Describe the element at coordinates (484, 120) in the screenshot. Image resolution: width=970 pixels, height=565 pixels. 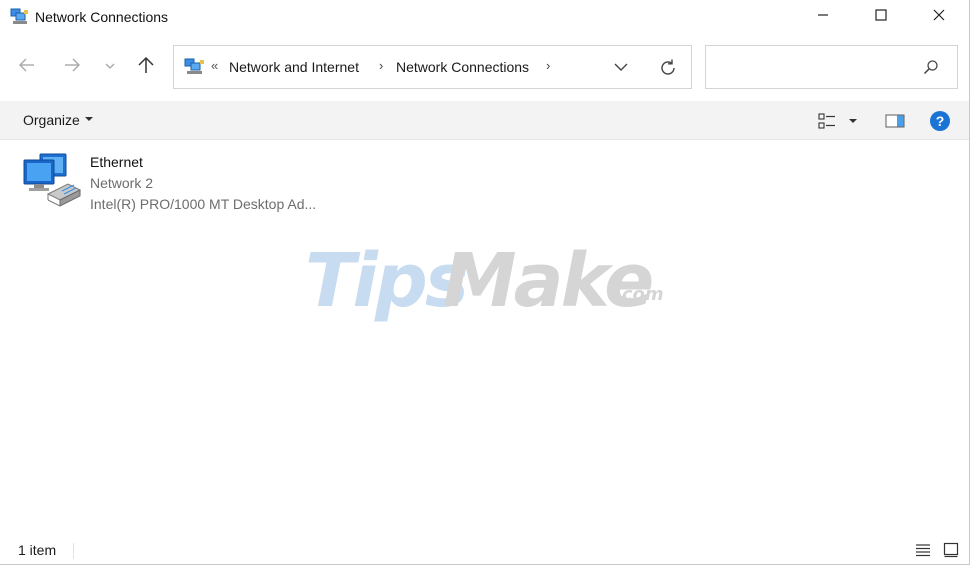
I see `command-bar: Organize ?` at that location.